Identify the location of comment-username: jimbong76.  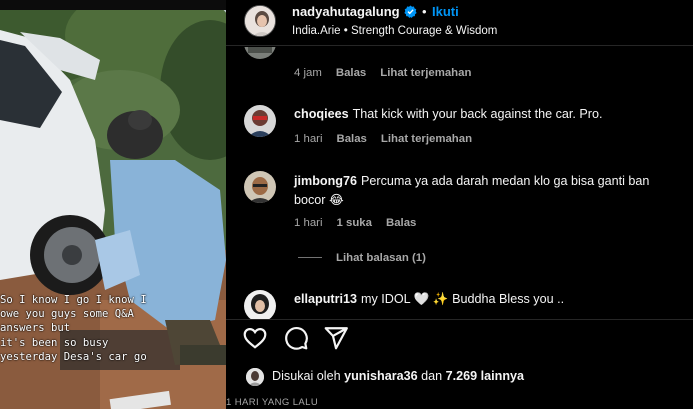
(325, 181).